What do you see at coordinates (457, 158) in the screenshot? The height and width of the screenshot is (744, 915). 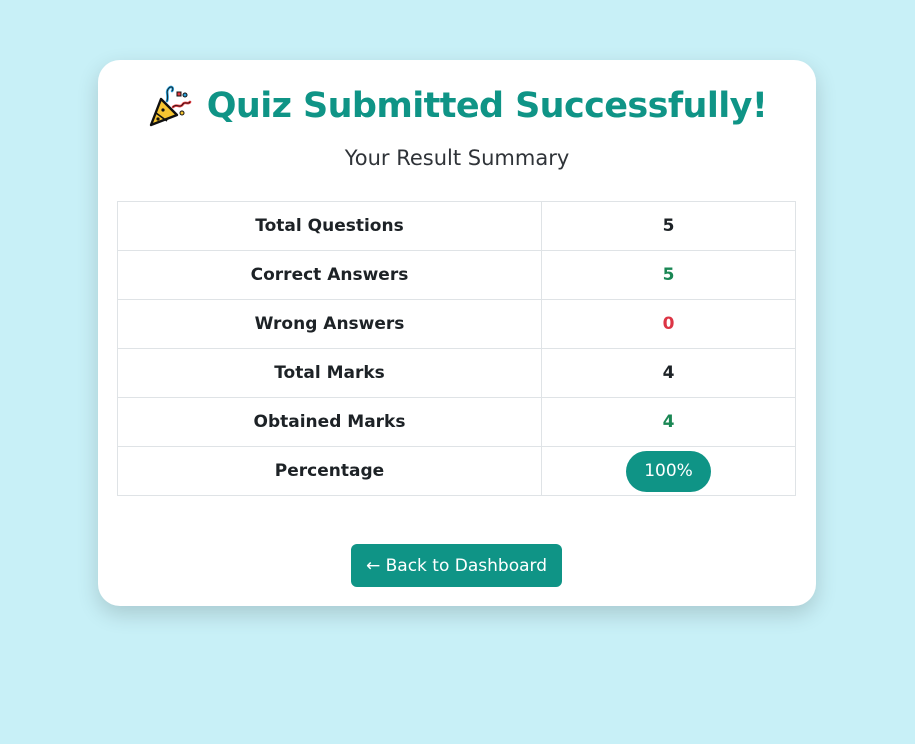 I see `result-summary-subtitle: Your Result Summary` at bounding box center [457, 158].